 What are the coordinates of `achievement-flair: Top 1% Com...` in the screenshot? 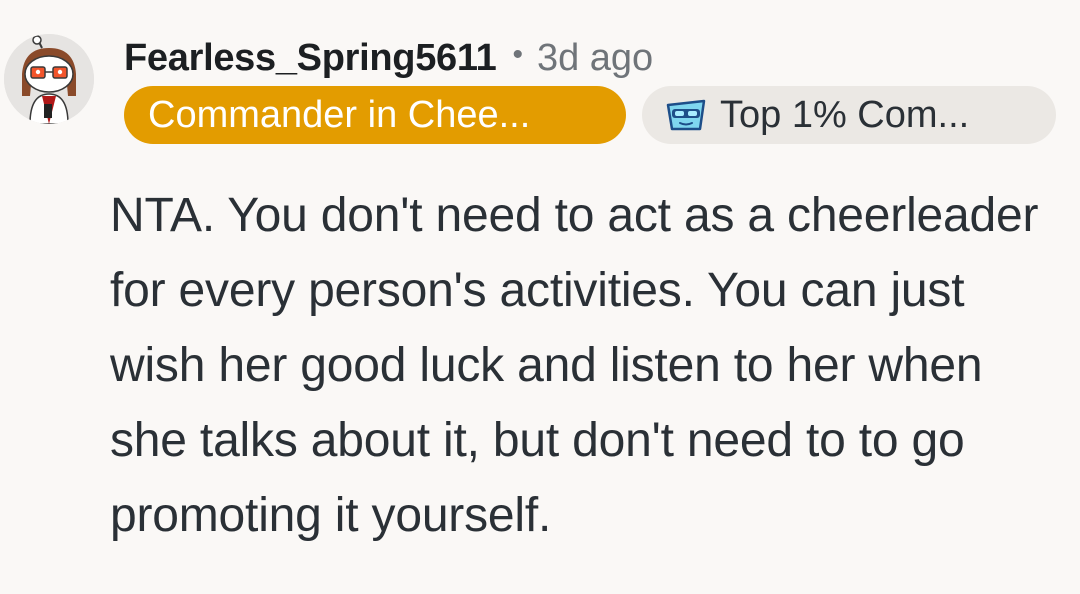 It's located at (849, 115).